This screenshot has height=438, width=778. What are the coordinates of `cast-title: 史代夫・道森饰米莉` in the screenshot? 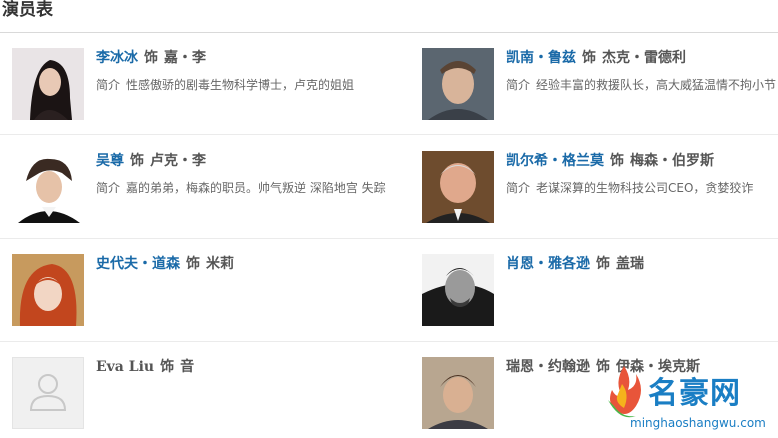 It's located at (239, 264).